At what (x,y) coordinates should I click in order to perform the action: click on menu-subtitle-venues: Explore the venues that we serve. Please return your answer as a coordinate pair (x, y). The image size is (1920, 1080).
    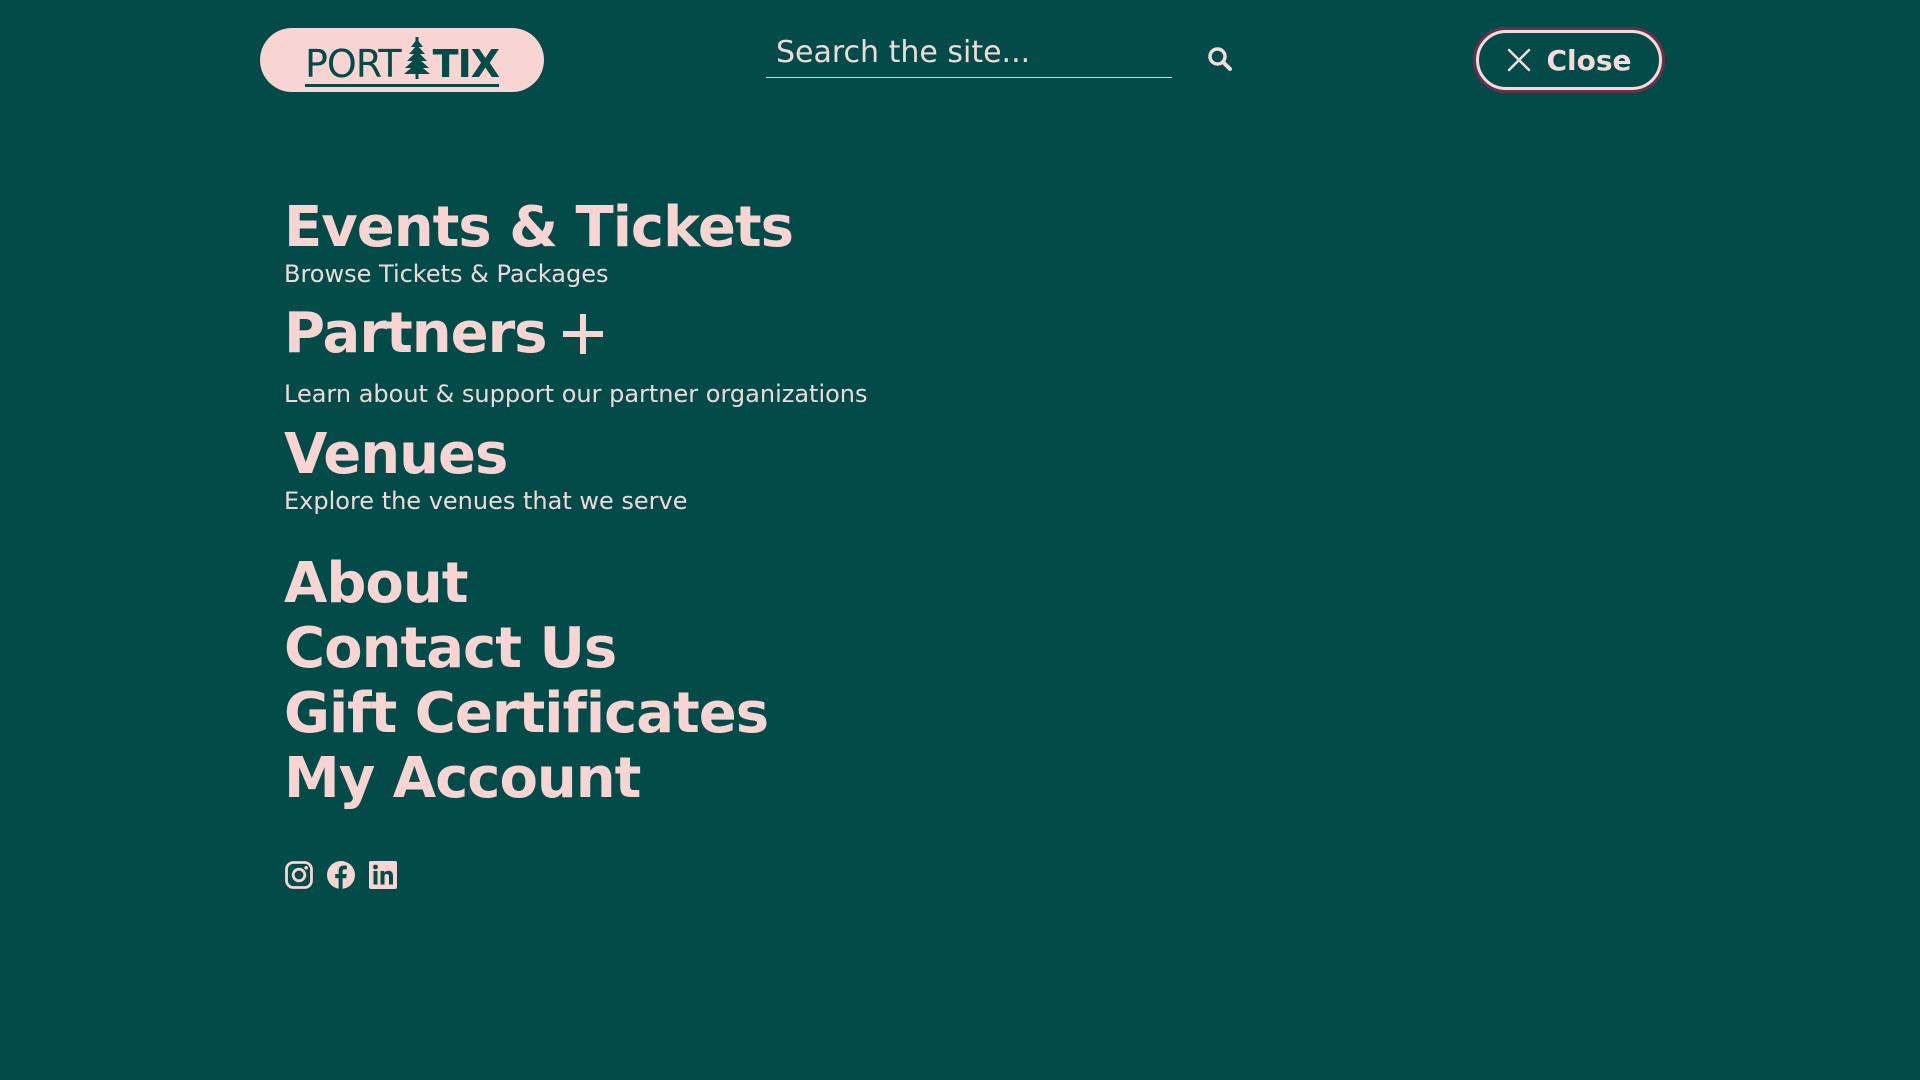
    Looking at the image, I should click on (486, 501).